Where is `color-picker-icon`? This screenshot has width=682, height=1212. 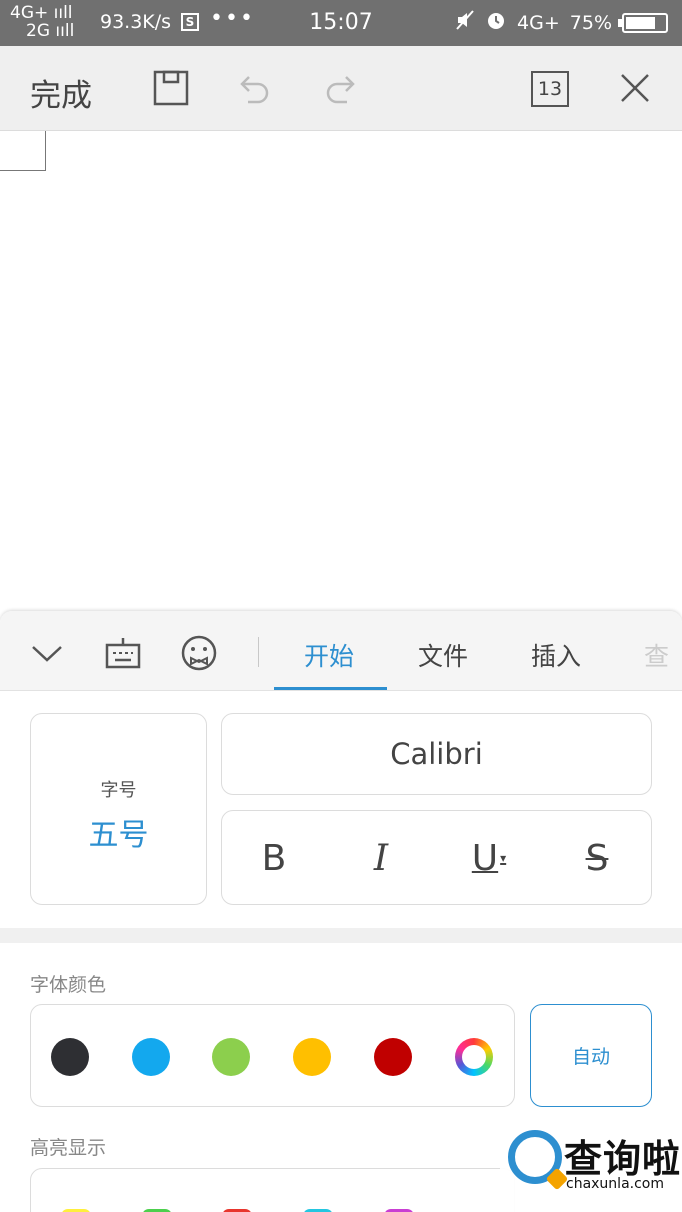
color-picker-icon is located at coordinates (474, 1057).